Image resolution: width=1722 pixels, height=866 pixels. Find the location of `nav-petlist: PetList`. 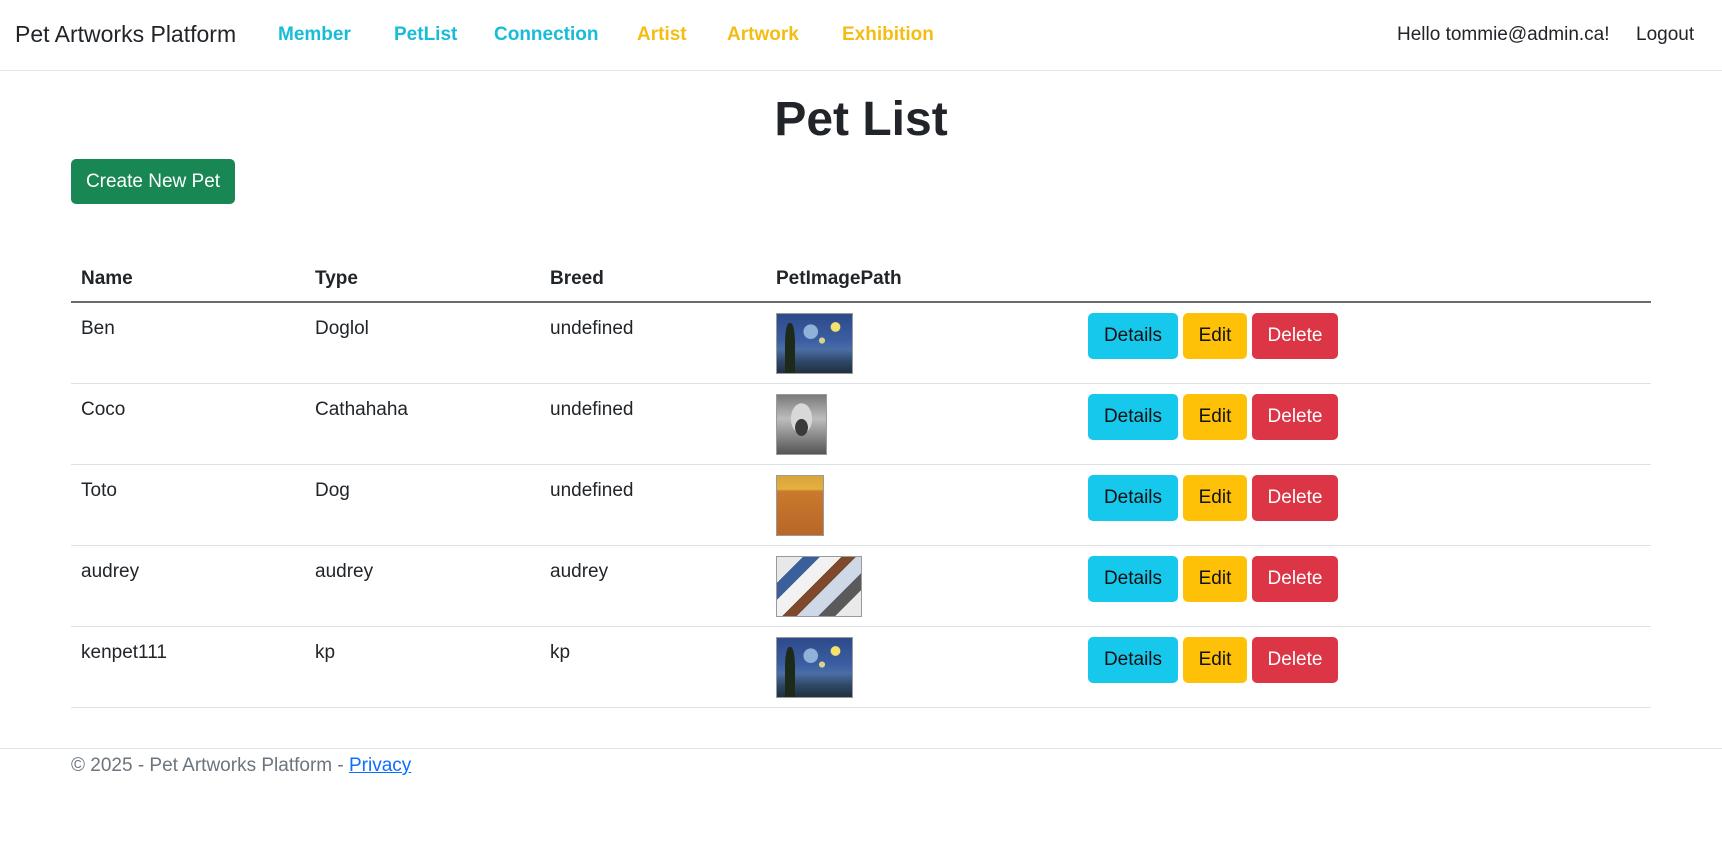

nav-petlist: PetList is located at coordinates (425, 35).